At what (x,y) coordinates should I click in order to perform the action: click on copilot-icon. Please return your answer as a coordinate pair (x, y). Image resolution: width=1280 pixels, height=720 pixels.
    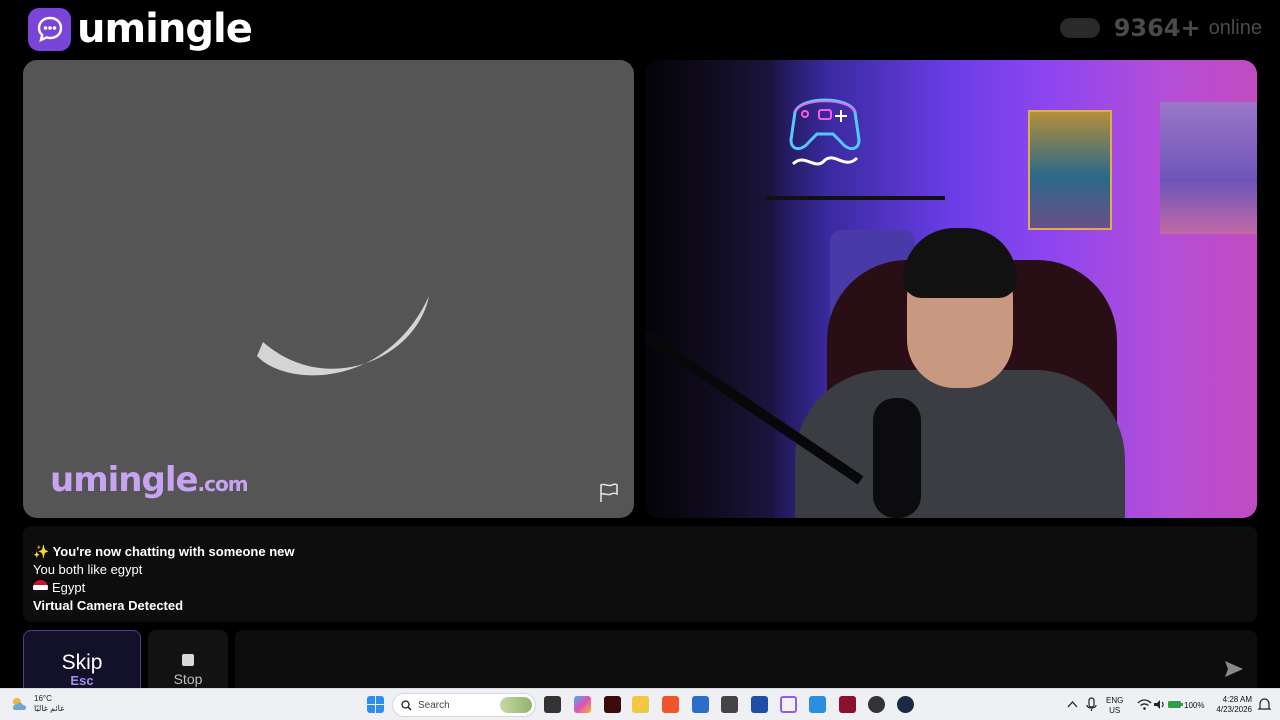
    Looking at the image, I should click on (582, 704).